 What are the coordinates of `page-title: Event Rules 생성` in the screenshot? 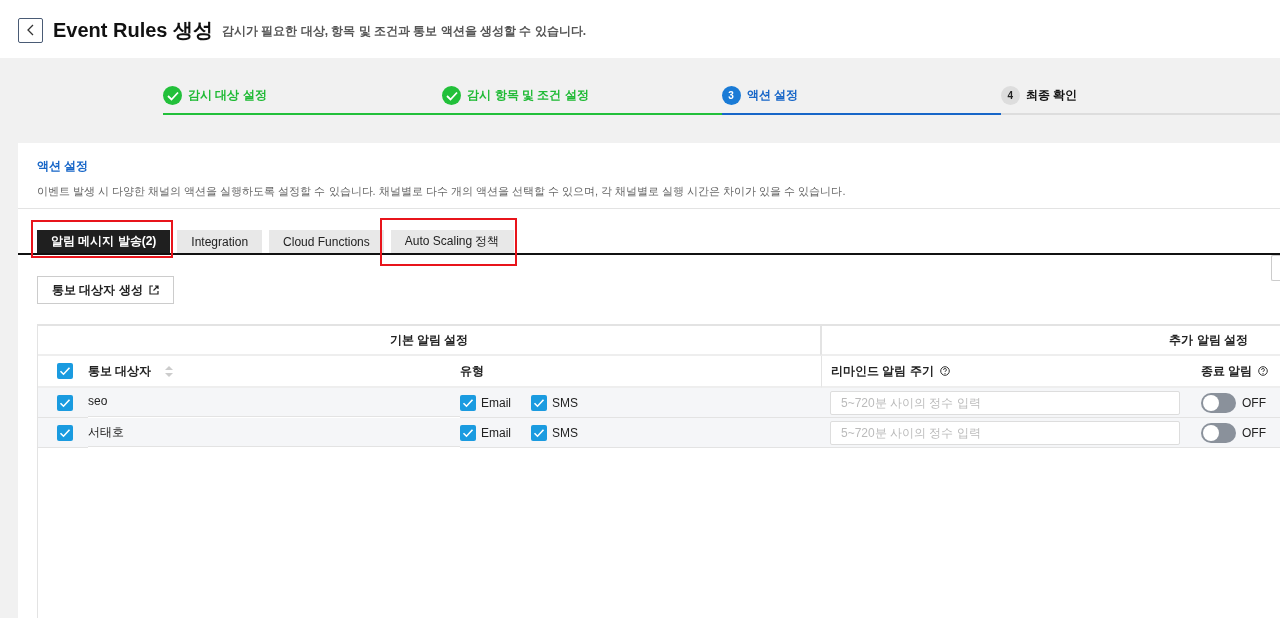 It's located at (133, 30).